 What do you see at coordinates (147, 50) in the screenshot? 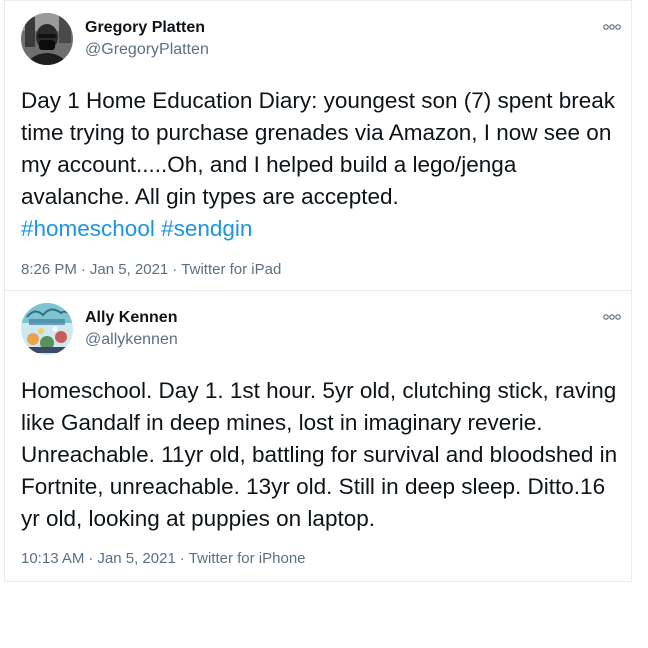
I see `user-handle: @GregoryPlatten` at bounding box center [147, 50].